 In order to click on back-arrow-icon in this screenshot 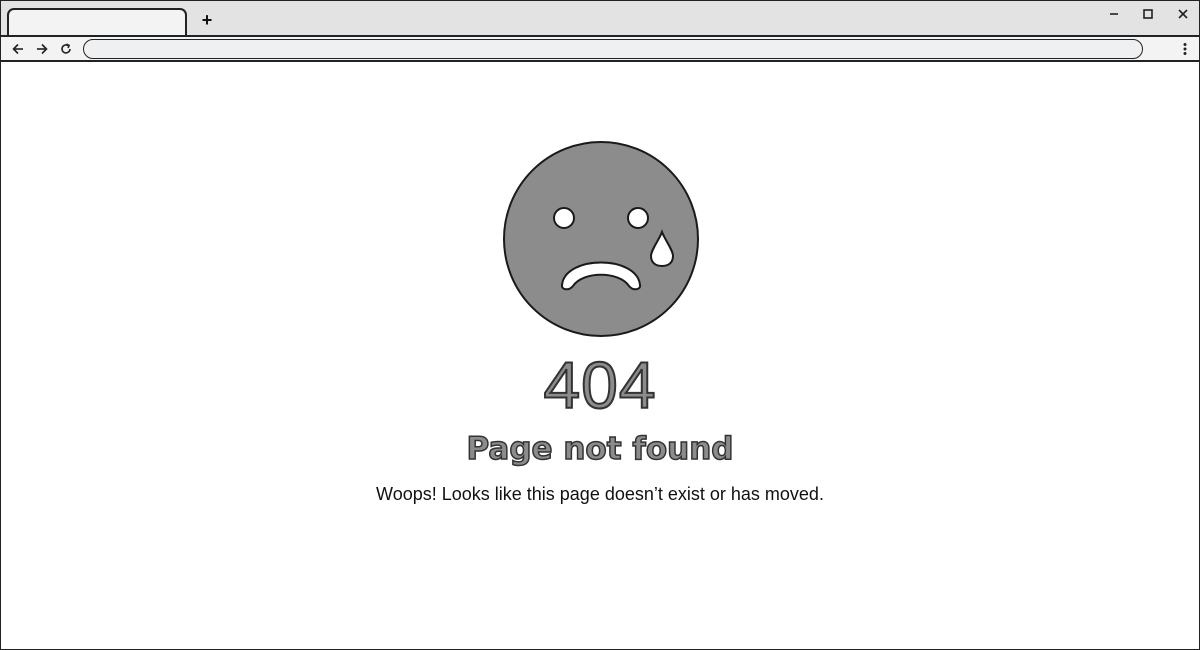, I will do `click(17, 49)`.